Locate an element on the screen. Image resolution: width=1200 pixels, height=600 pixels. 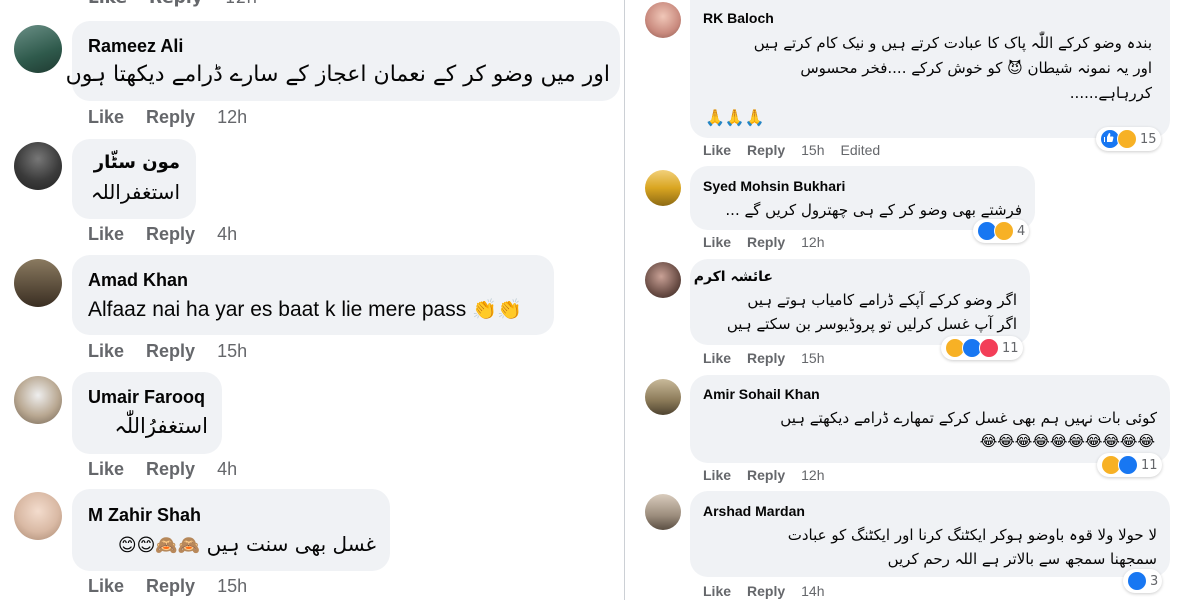
comment-text: غسل بھی سنت ہیں 🙈🙈😊😊 is located at coordinates (228, 544).